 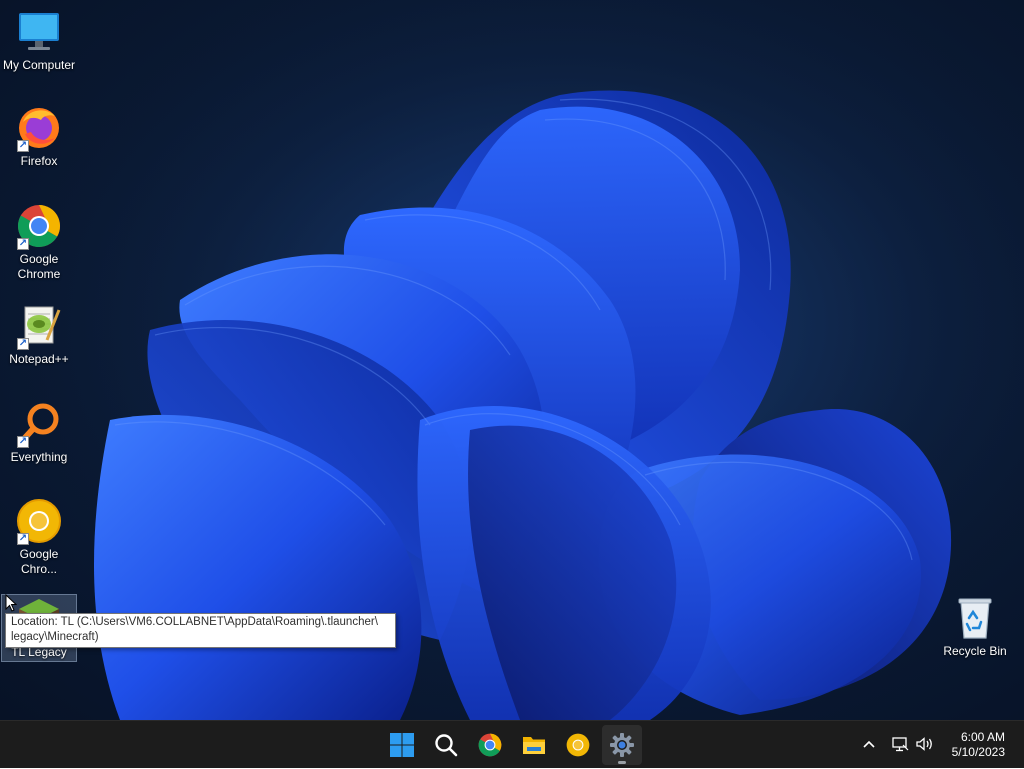 I want to click on search-button, so click(x=446, y=745).